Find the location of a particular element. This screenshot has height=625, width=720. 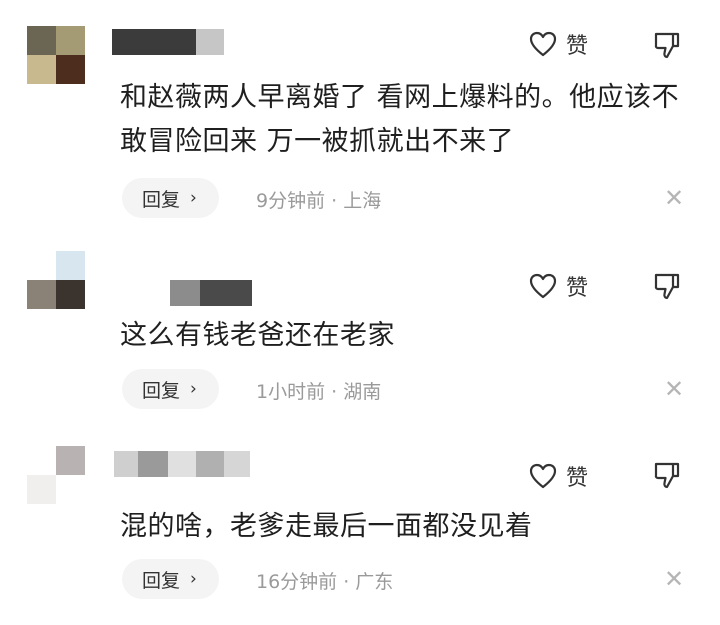

comment-text: 和赵薇两人早离婚了 看网上爆料的。他应该不敢冒险回来 万一被抓就出不来了 is located at coordinates (400, 119).